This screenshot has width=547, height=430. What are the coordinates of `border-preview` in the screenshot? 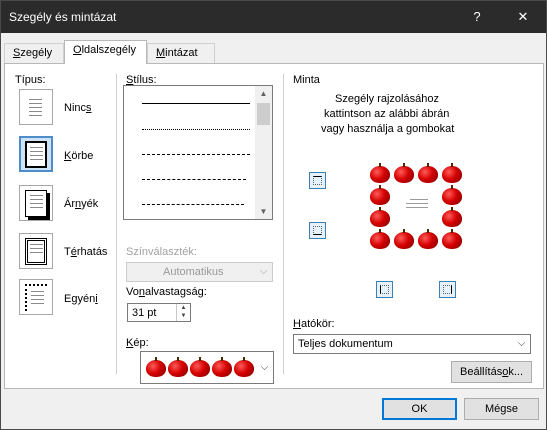 It's located at (415, 208).